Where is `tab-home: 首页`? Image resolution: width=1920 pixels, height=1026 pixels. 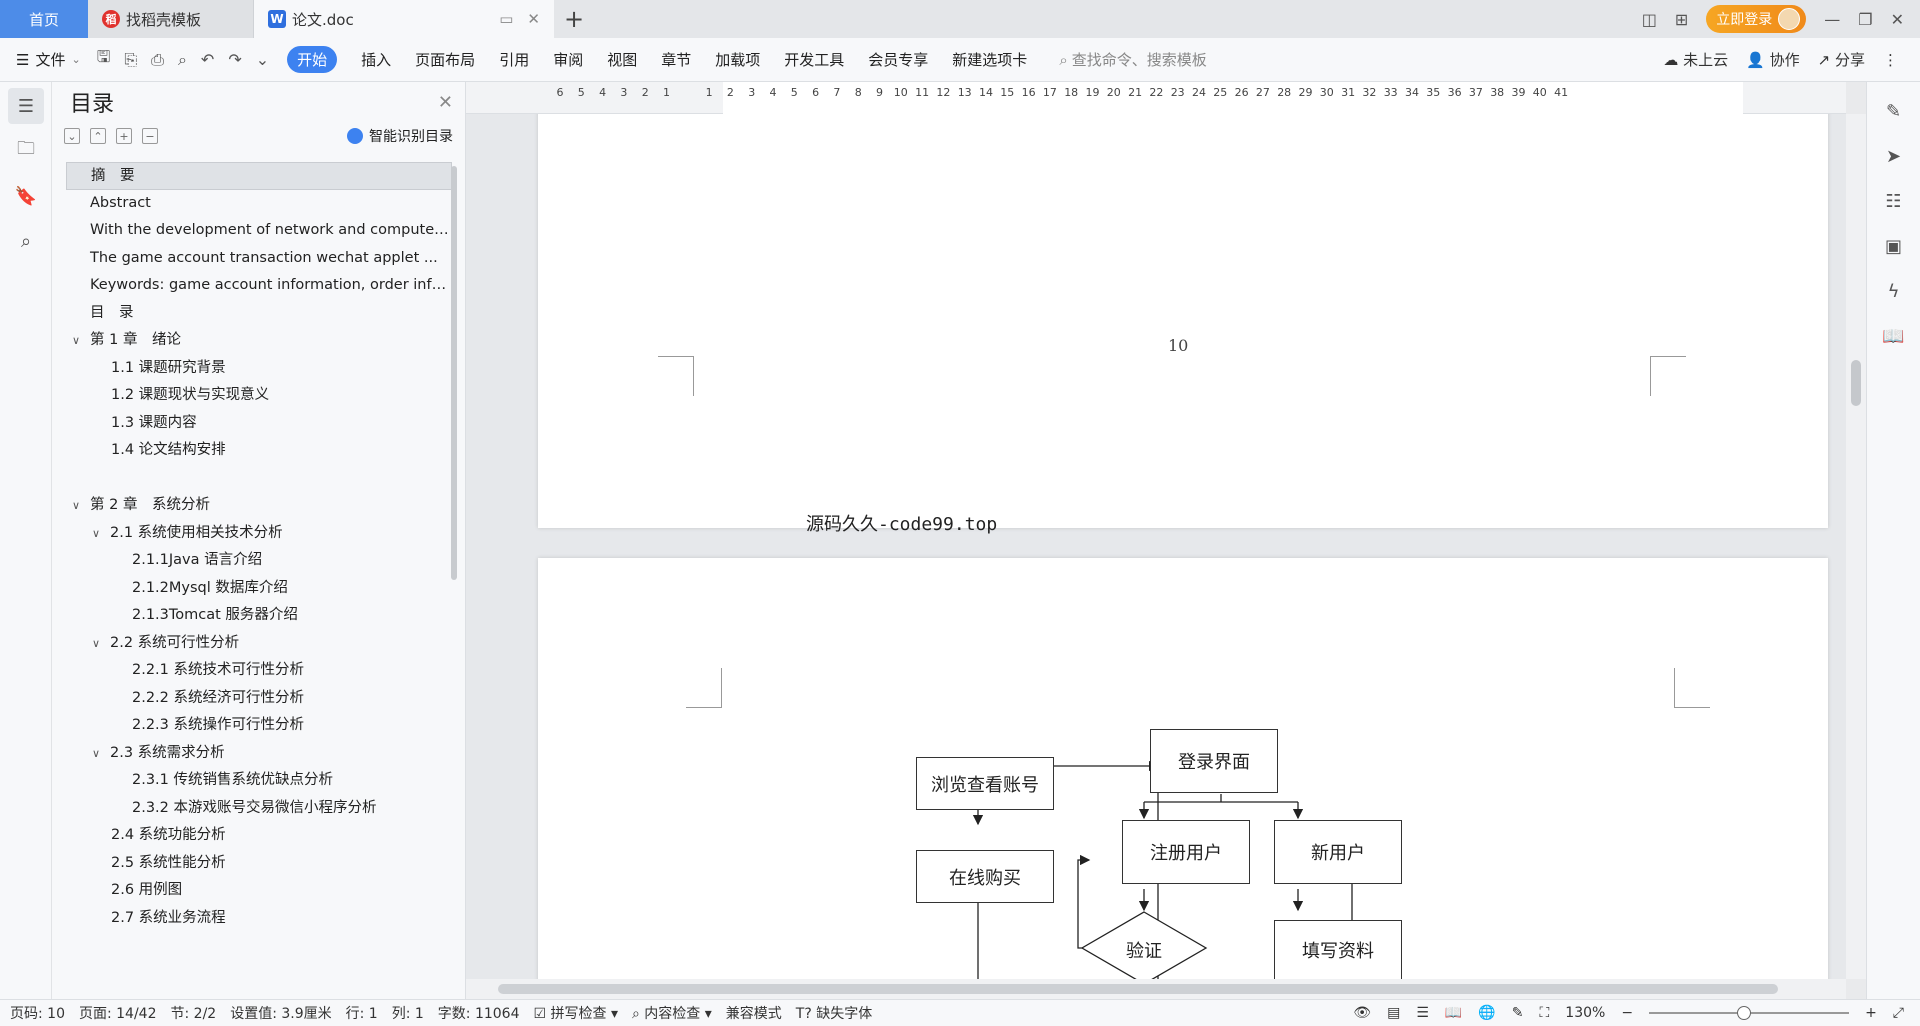
tab-home: 首页 is located at coordinates (44, 19).